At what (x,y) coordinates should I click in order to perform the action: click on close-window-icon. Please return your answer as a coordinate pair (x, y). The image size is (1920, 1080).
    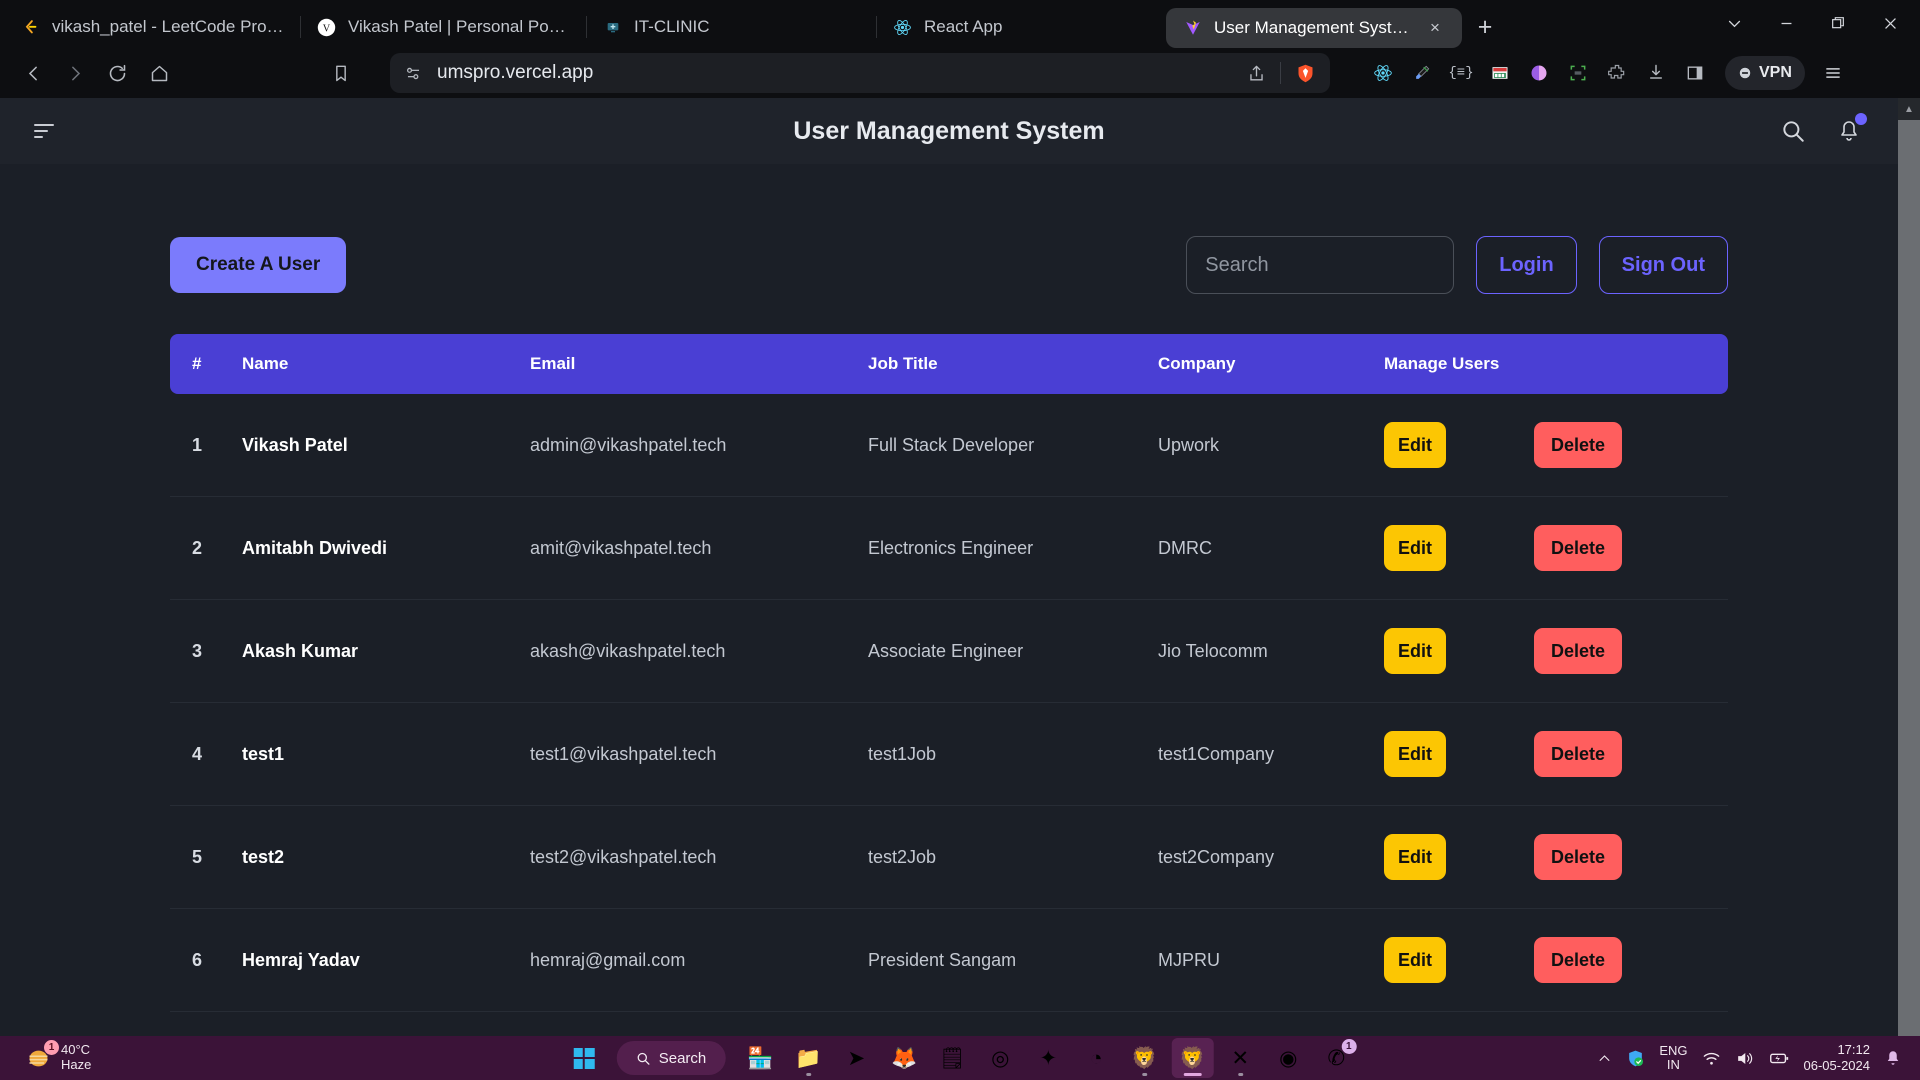
    Looking at the image, I should click on (1890, 23).